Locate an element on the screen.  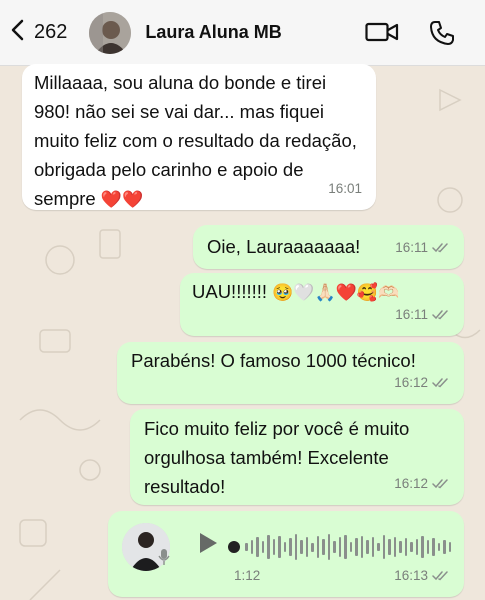
playback-scrubber is located at coordinates (234, 547).